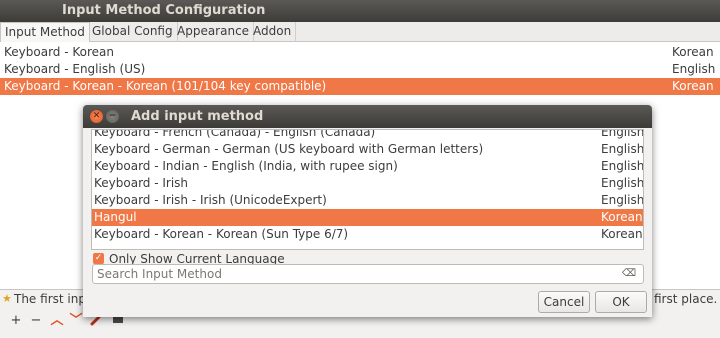  Describe the element at coordinates (197, 116) in the screenshot. I see `dialog-title: Add input method` at that location.